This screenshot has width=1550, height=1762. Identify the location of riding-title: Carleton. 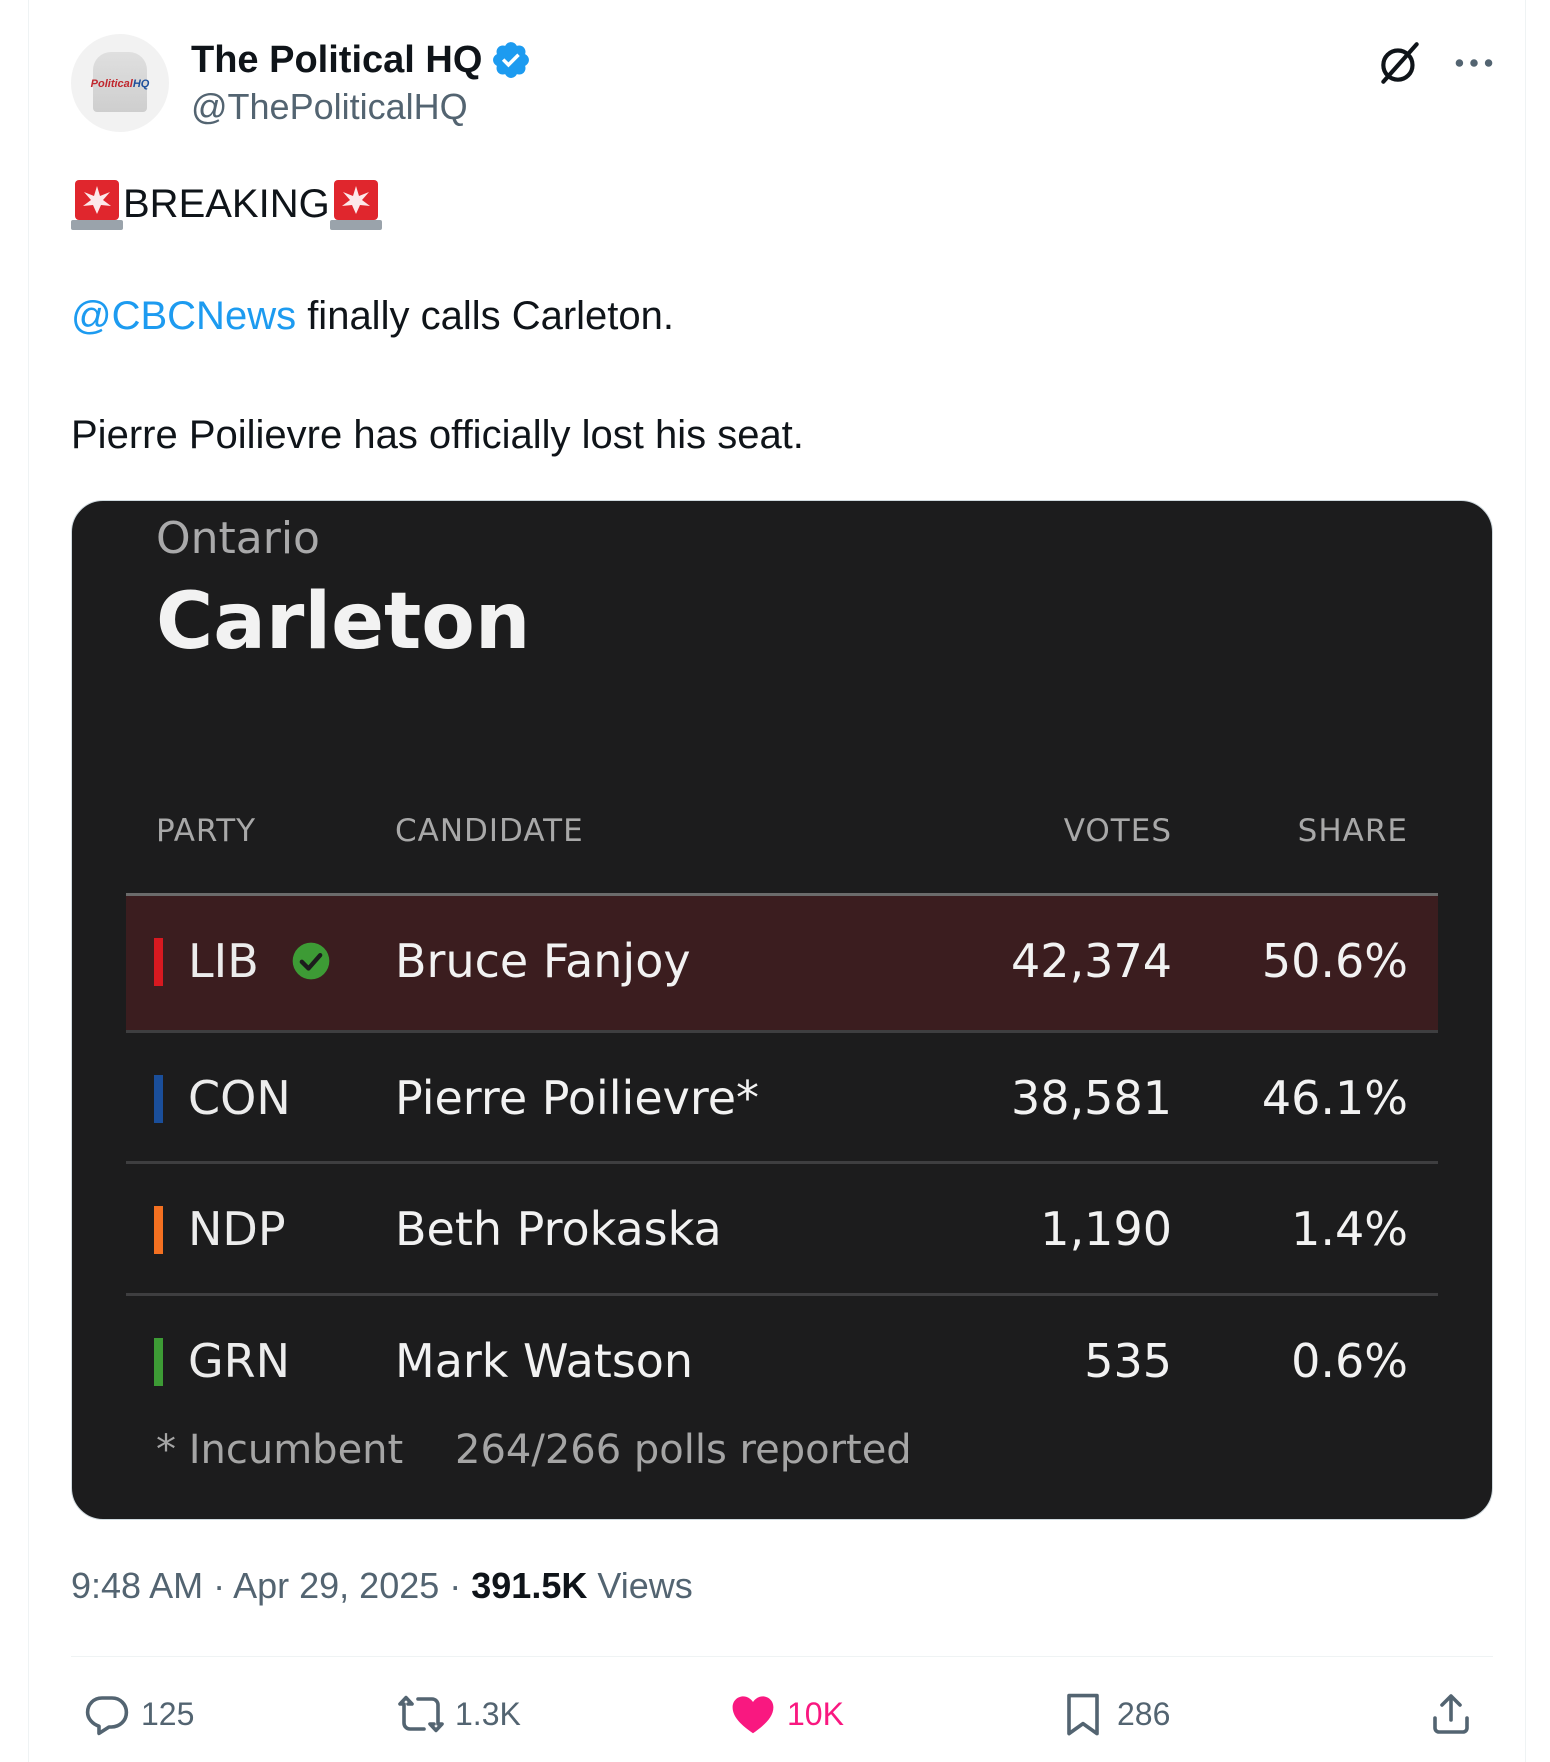
(343, 622).